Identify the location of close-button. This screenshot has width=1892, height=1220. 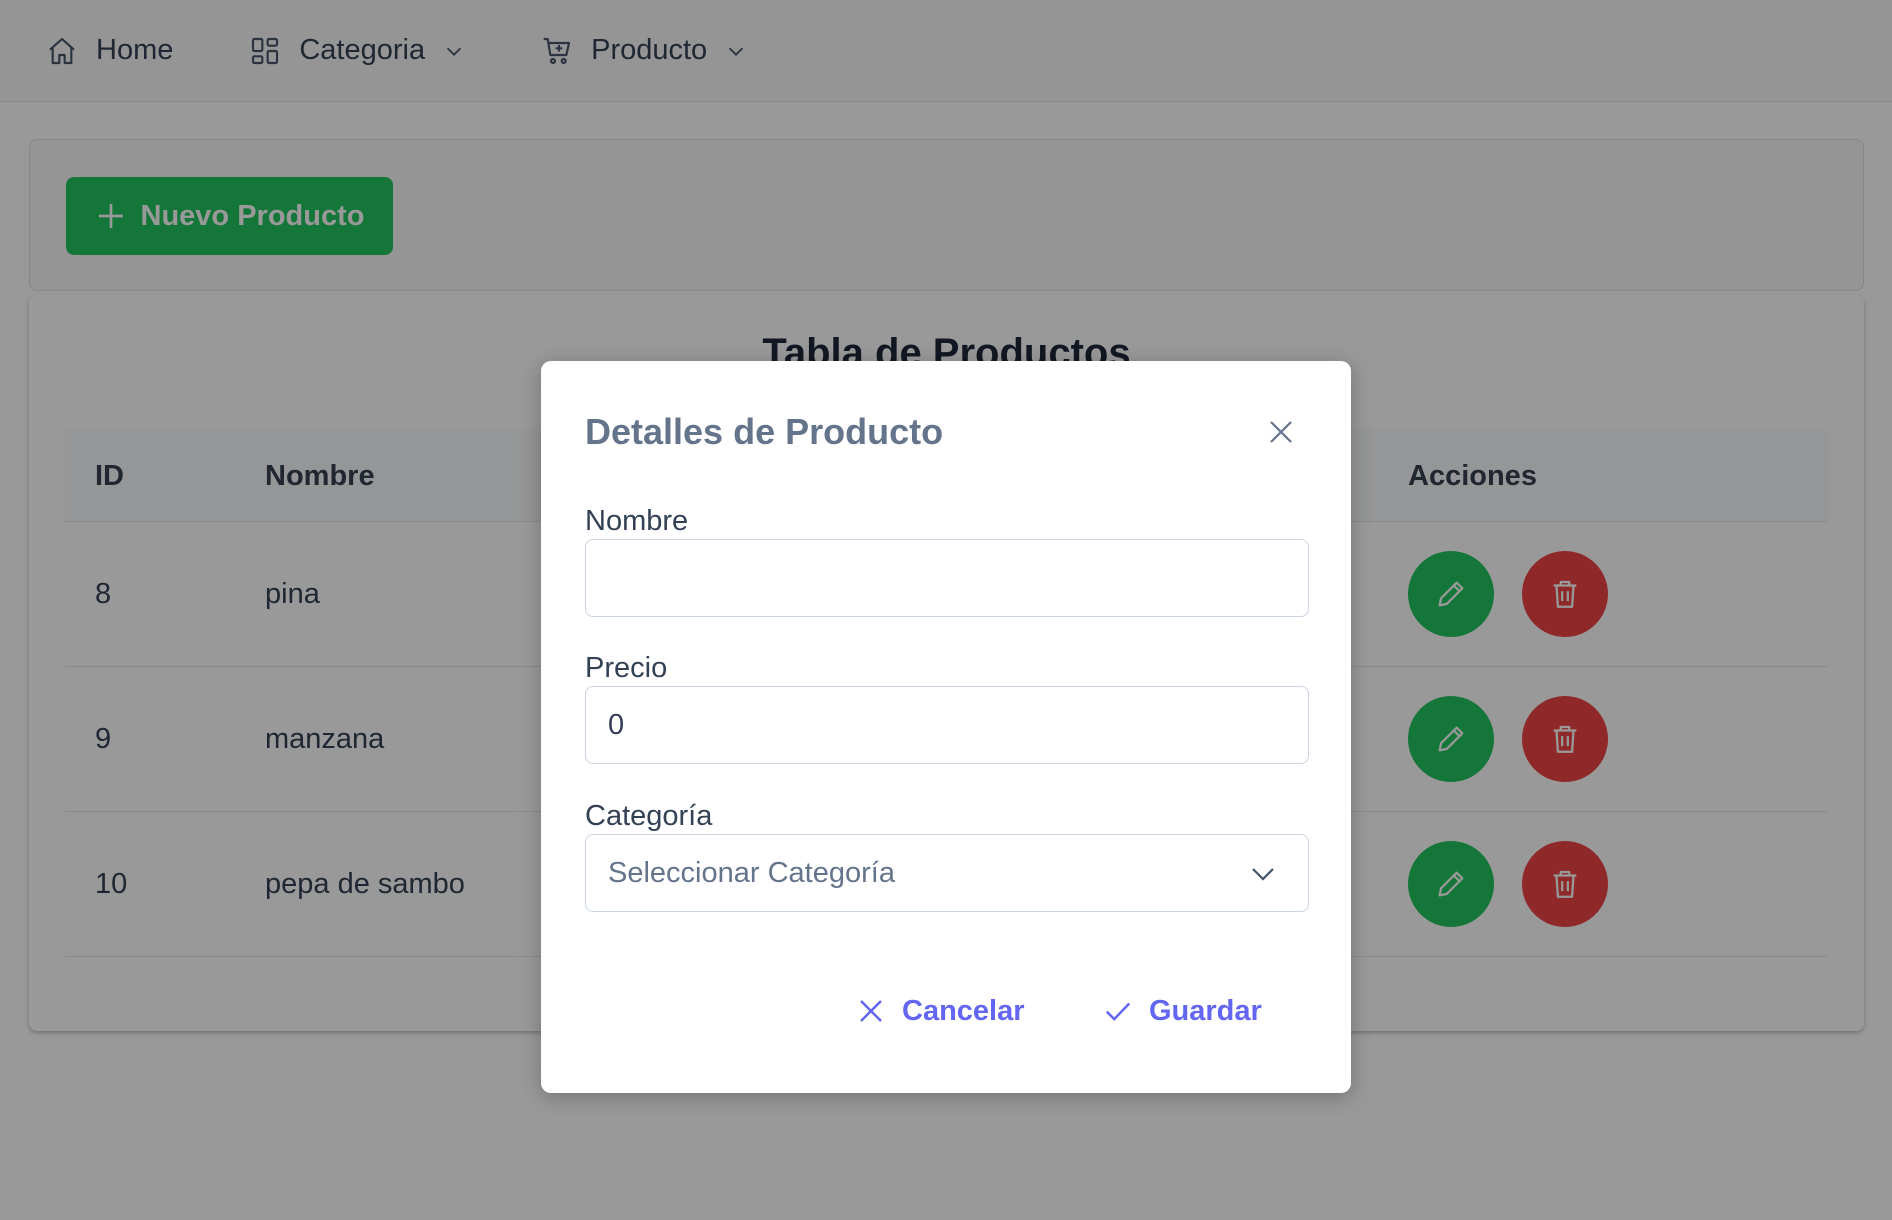
(1281, 432).